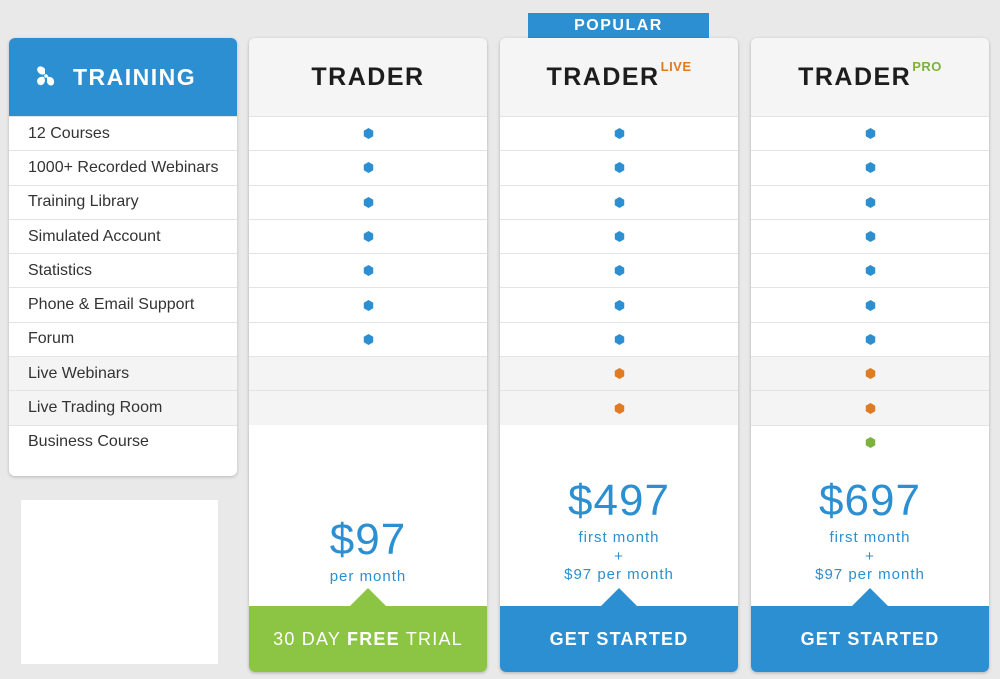 The width and height of the screenshot is (1000, 679). Describe the element at coordinates (123, 407) in the screenshot. I see `feature-live-trading-room: Live Trading Room` at that location.